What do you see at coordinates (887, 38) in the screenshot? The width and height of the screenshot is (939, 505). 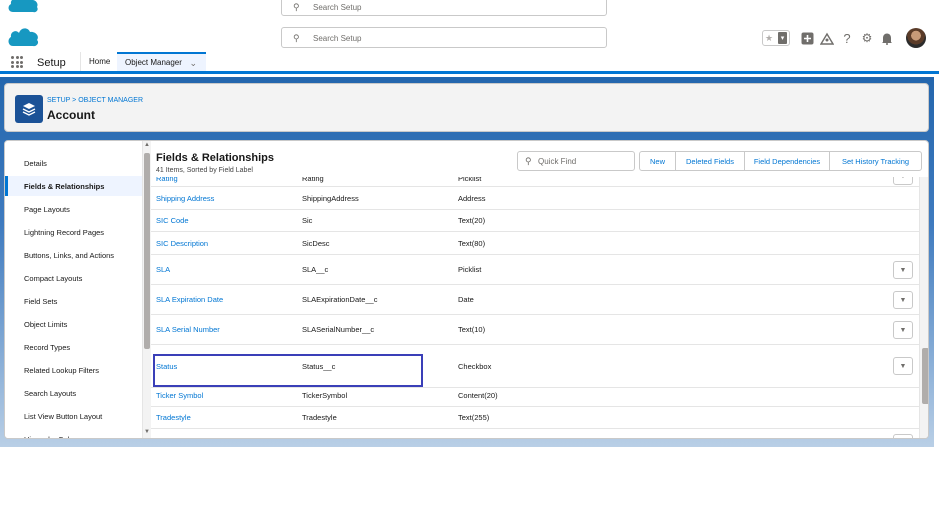 I see `bell-icon` at bounding box center [887, 38].